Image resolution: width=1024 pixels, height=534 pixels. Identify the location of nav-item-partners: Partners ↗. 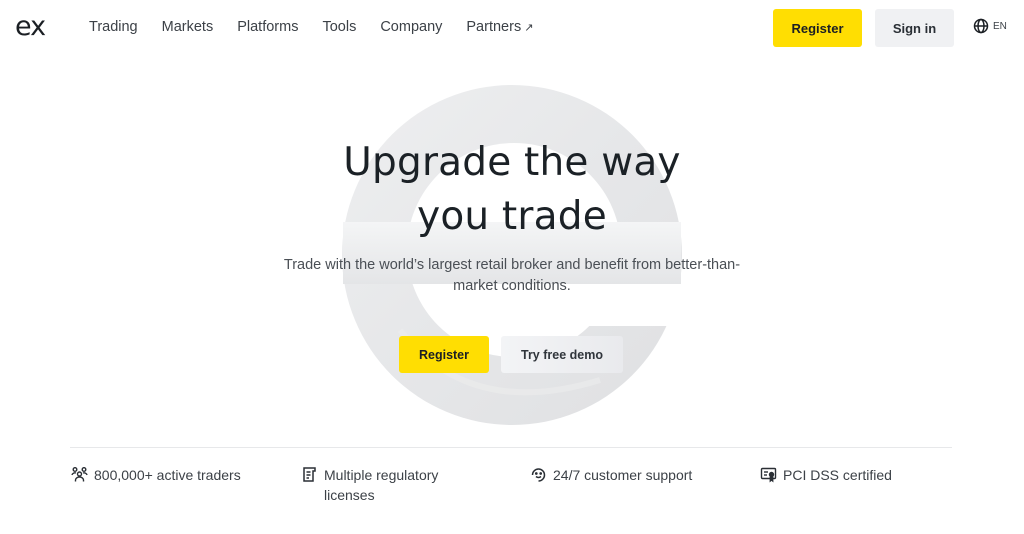
(499, 27).